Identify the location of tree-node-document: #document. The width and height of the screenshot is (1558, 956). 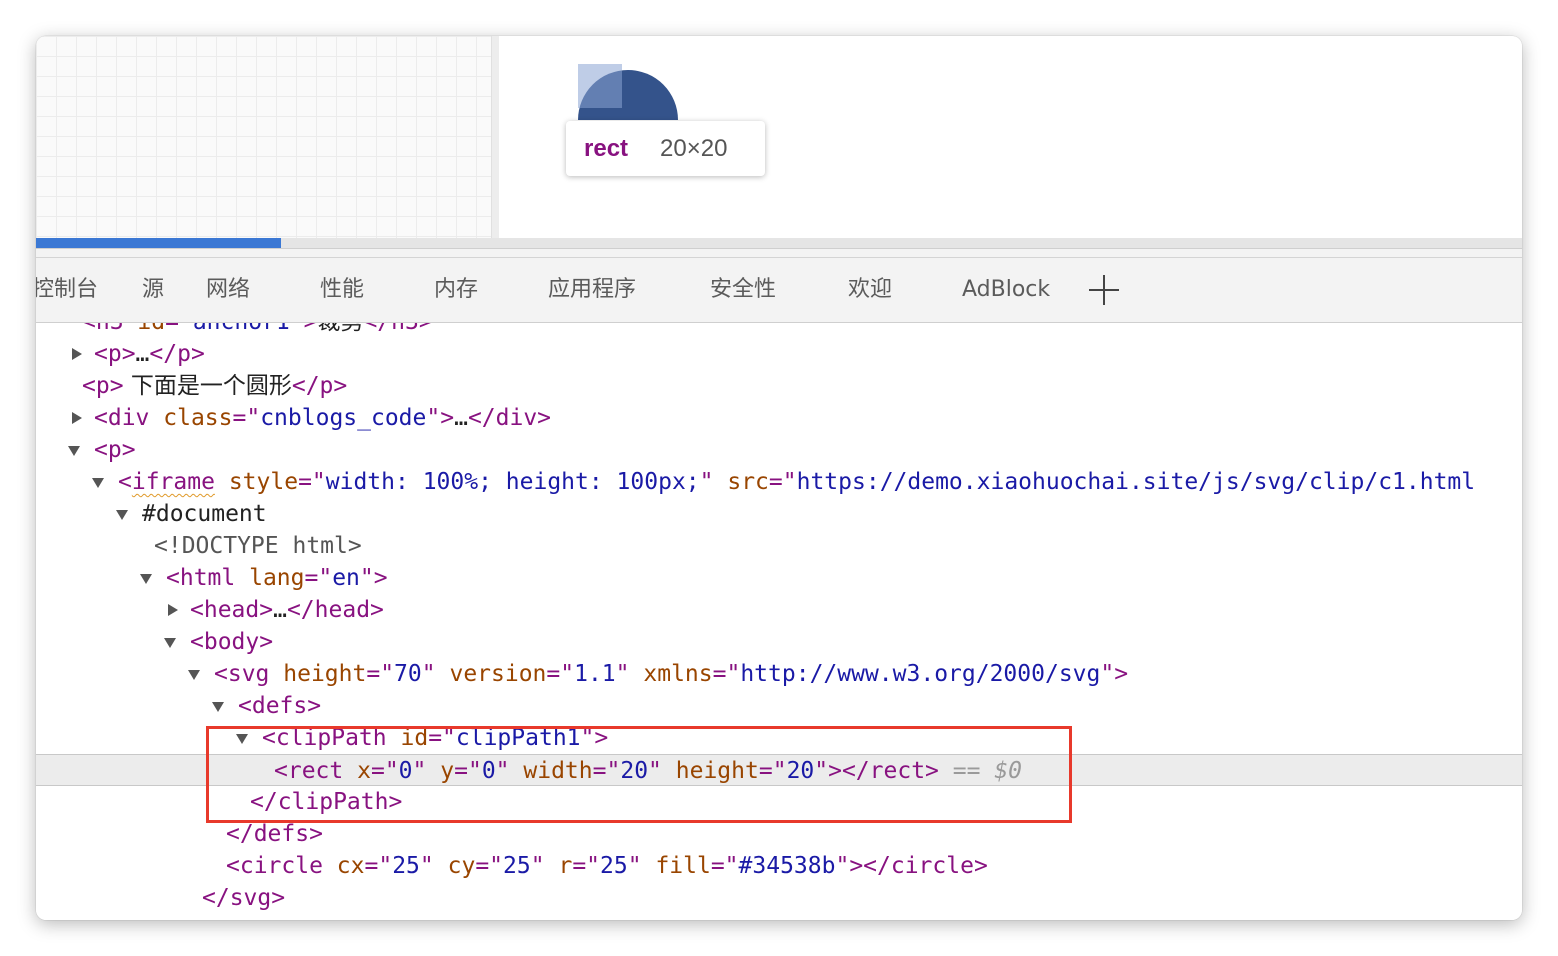
(779, 514).